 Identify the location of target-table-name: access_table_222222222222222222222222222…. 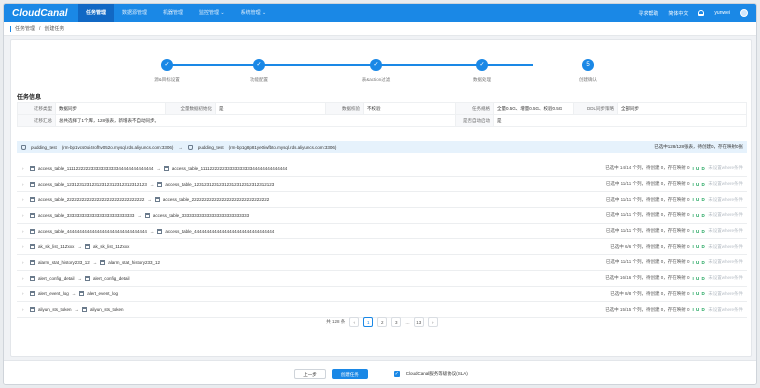
(216, 200).